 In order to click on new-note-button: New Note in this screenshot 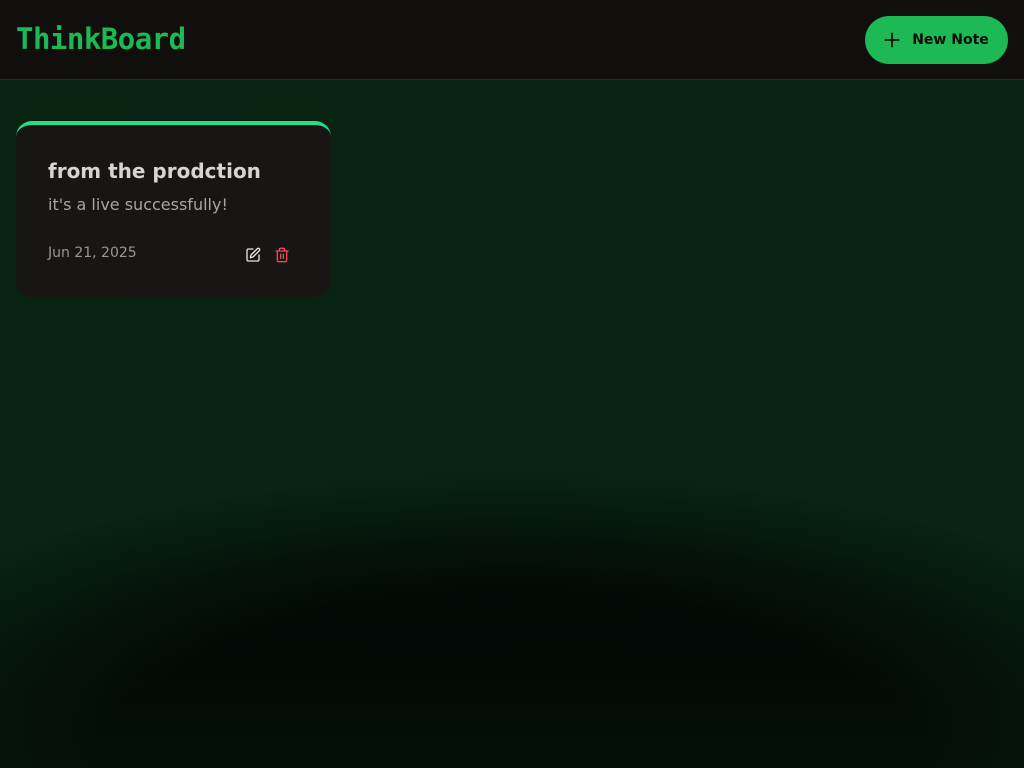, I will do `click(936, 40)`.